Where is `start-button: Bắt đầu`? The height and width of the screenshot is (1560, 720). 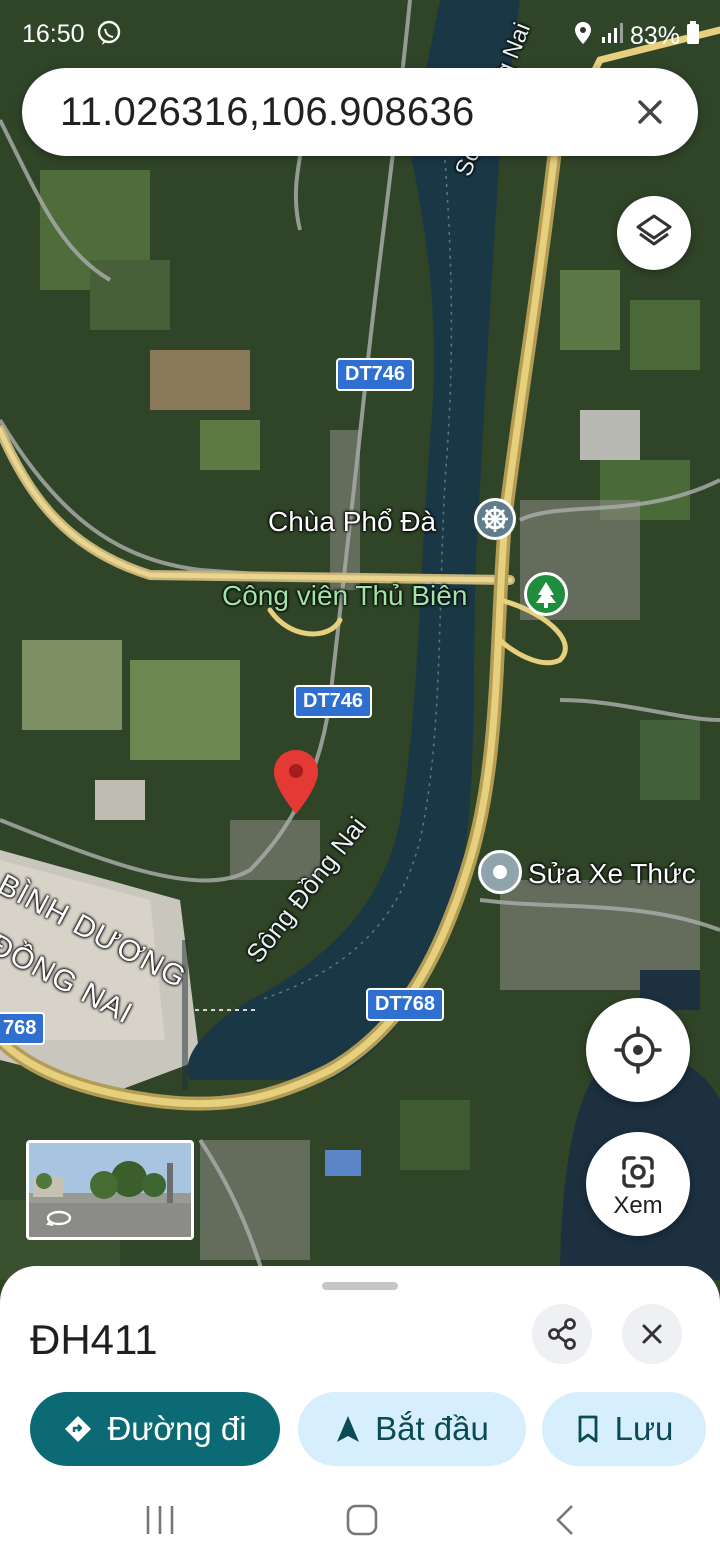 start-button: Bắt đầu is located at coordinates (412, 1429).